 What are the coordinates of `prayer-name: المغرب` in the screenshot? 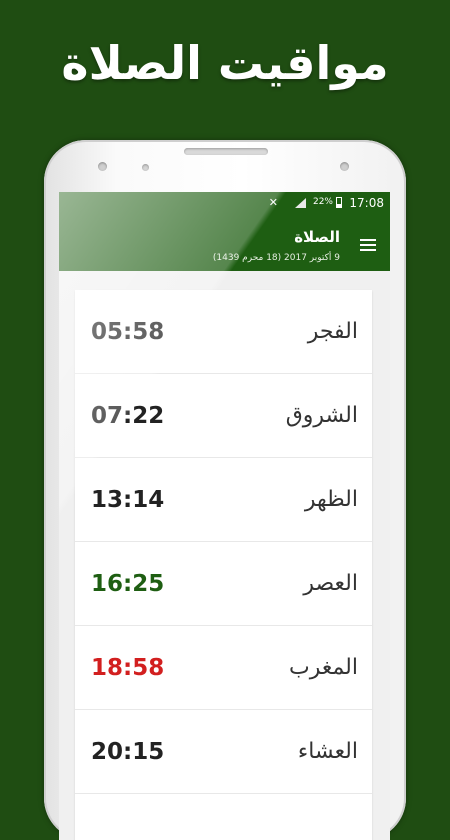 It's located at (323, 667).